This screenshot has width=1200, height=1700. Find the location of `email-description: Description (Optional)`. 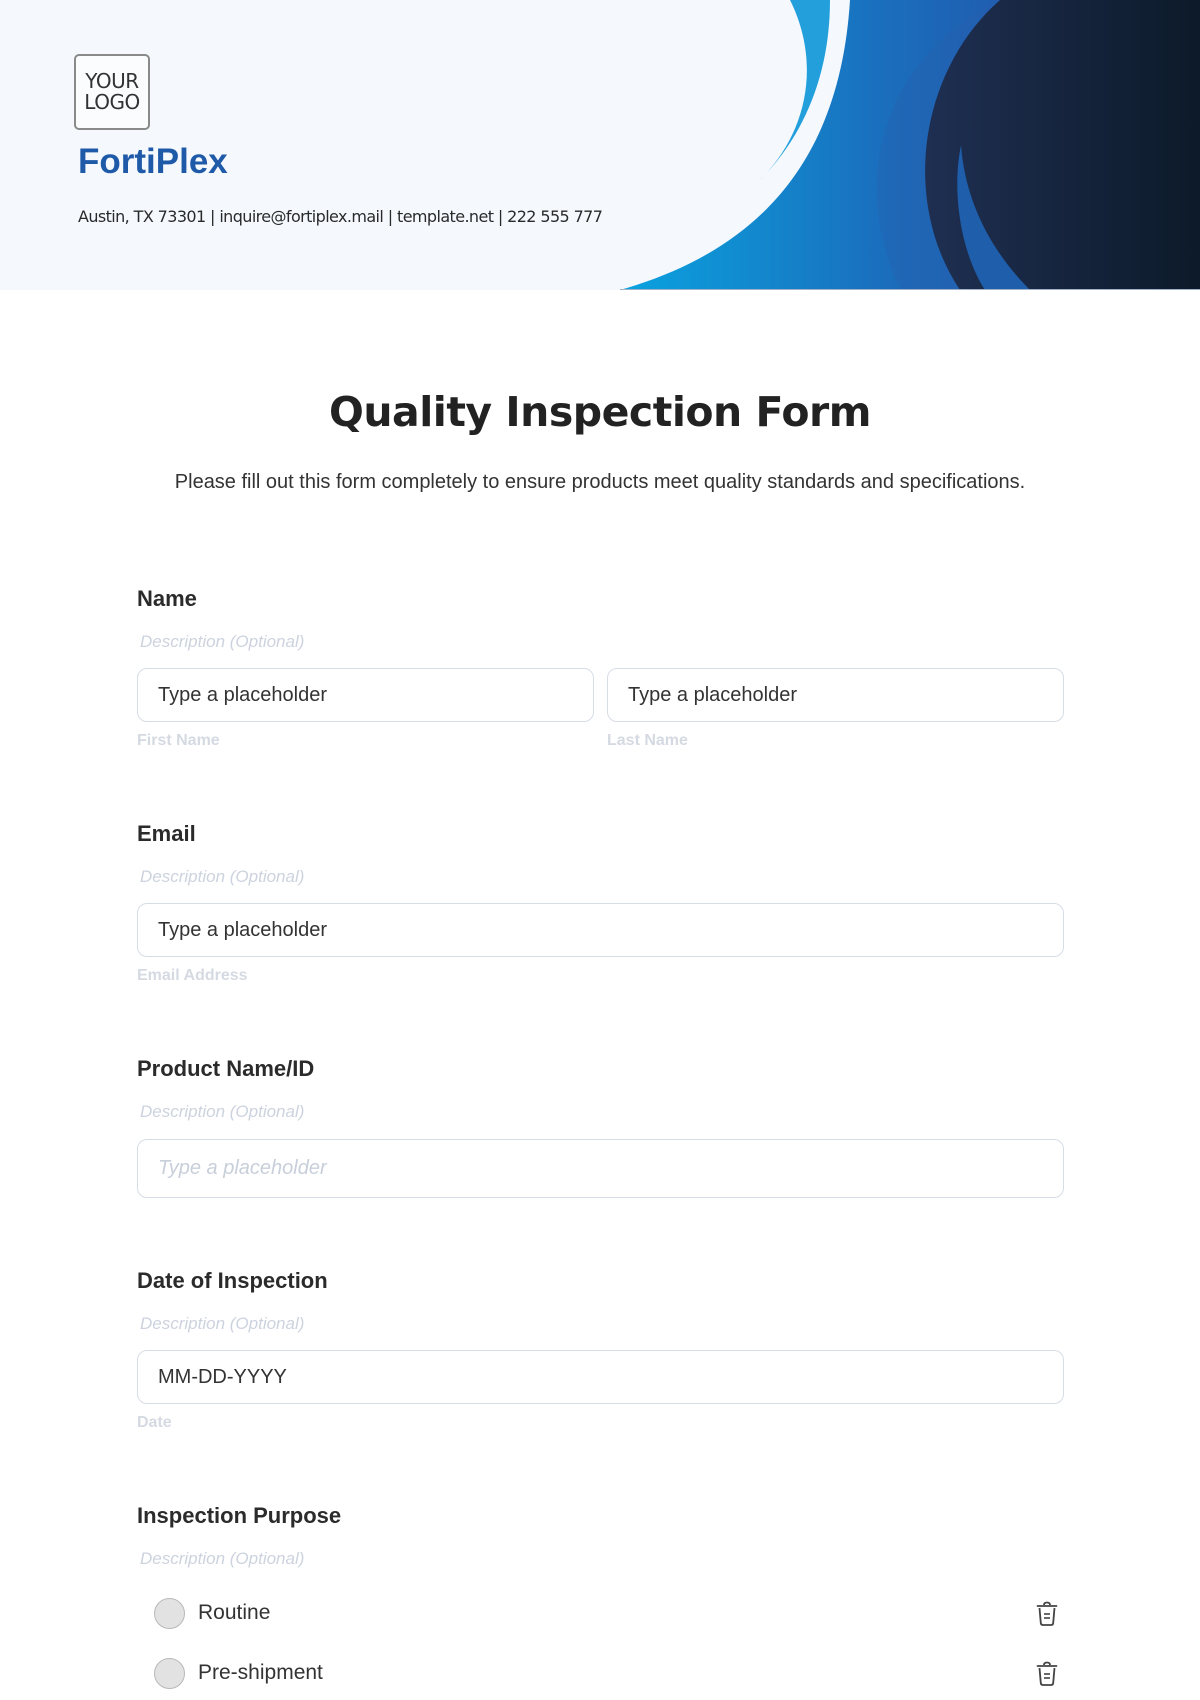

email-description: Description (Optional) is located at coordinates (222, 876).